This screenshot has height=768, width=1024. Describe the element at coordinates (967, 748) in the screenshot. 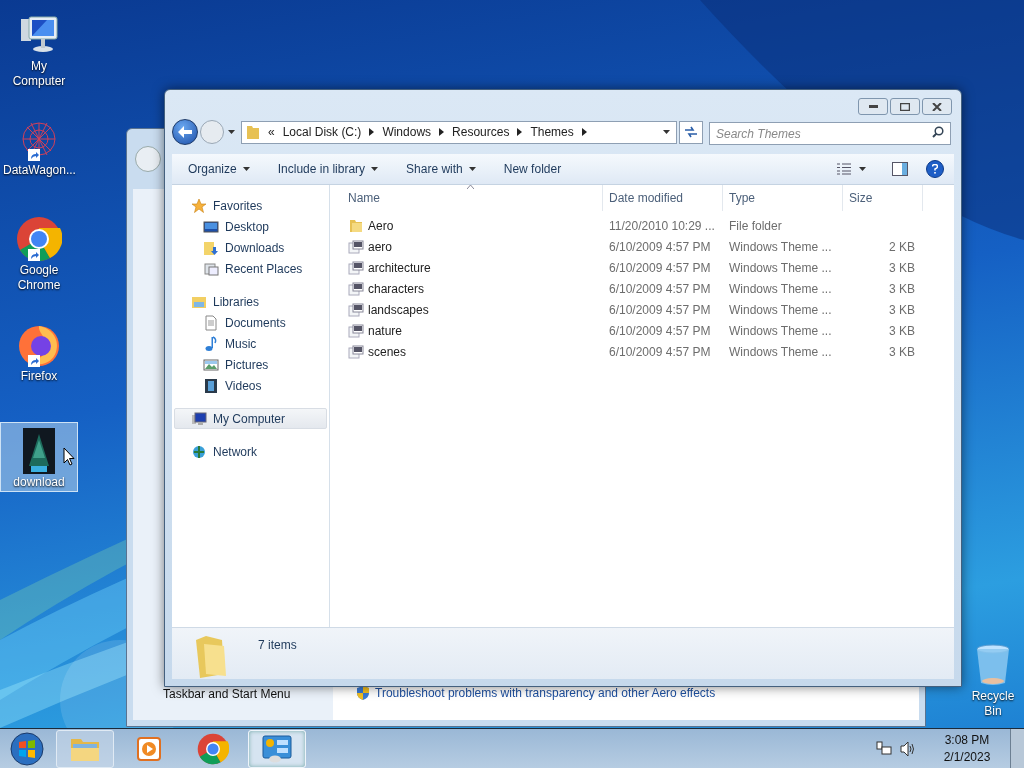

I see `clock: 3:08 PM 2/1/2023` at that location.